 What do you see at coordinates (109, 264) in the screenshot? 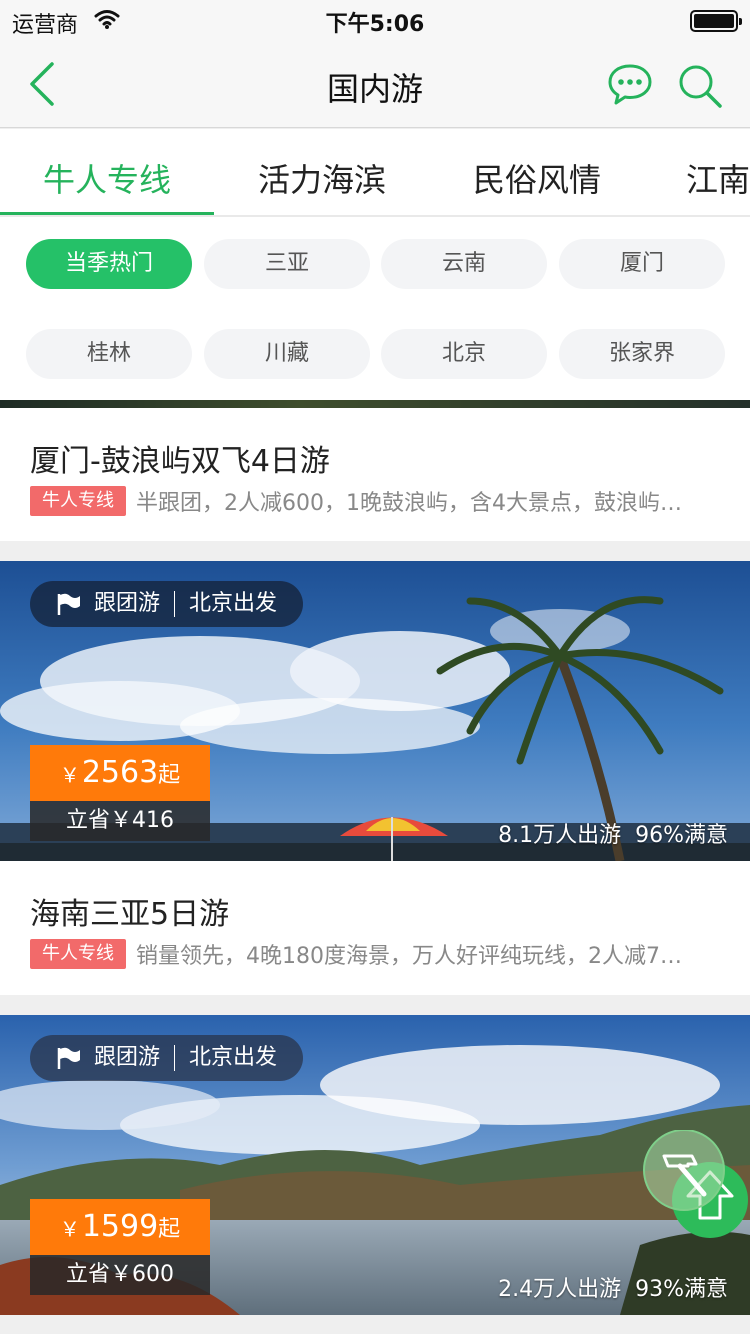
I see `chip-seasonal-hot: 当季热门` at bounding box center [109, 264].